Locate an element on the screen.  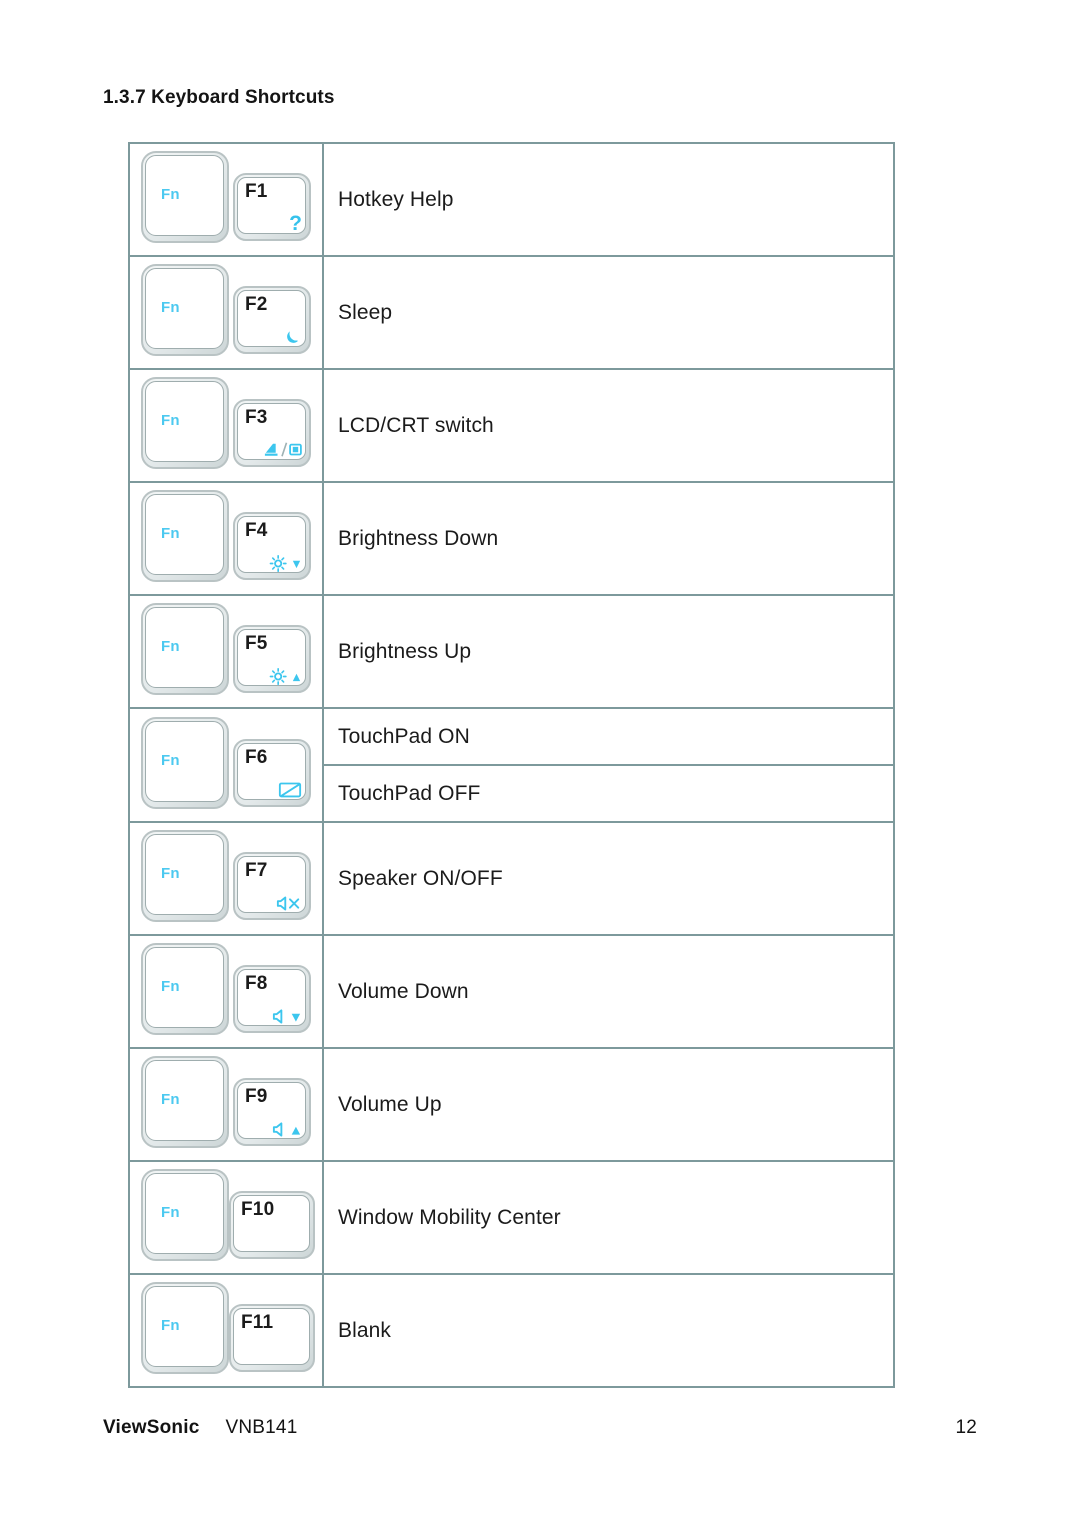
key-combo: Fn F9 is located at coordinates (226, 1104).